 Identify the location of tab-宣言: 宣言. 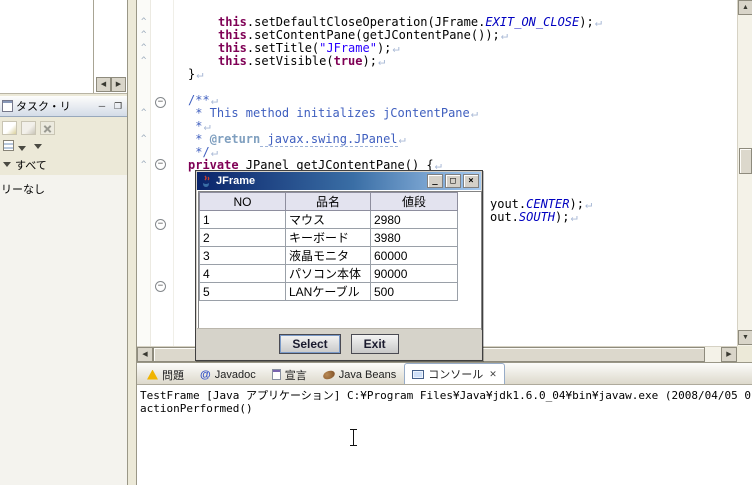
(289, 374).